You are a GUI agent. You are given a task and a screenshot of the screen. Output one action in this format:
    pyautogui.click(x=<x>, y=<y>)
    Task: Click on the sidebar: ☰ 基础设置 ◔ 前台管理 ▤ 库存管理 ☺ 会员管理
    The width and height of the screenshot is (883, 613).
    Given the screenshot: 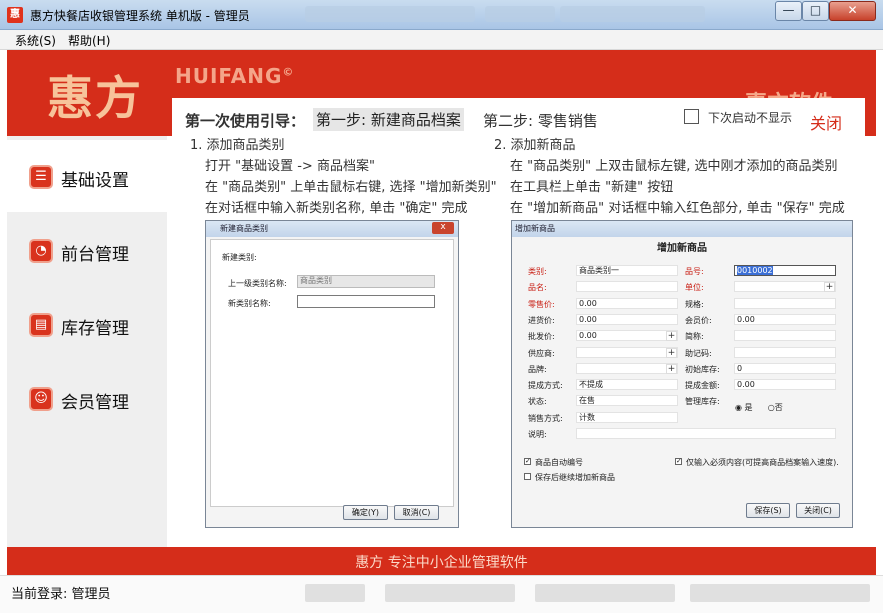 What is the action you would take?
    pyautogui.click(x=87, y=341)
    